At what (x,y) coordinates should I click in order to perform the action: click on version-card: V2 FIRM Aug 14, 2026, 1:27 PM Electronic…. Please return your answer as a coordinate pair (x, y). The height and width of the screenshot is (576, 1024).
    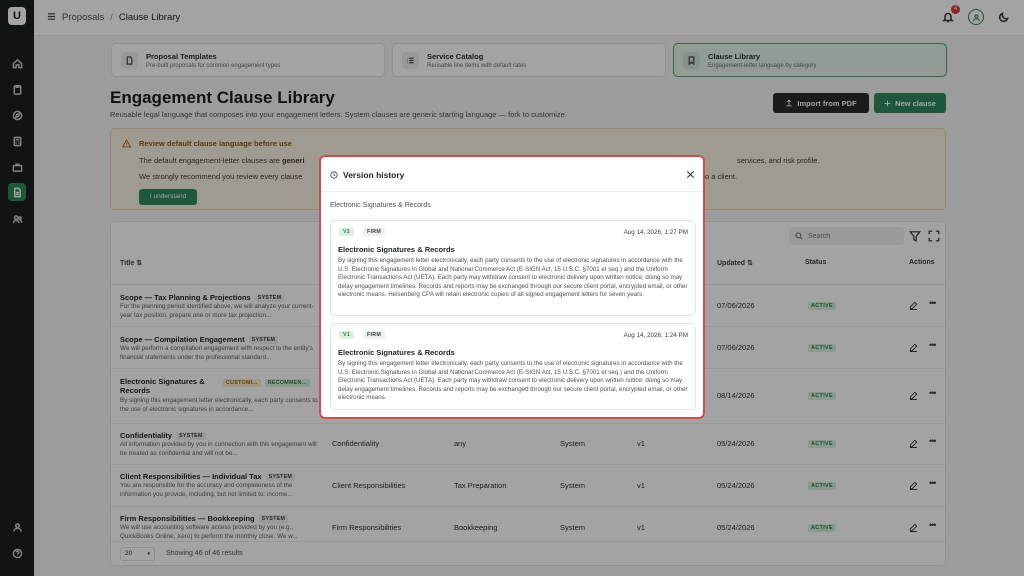
    Looking at the image, I should click on (513, 268).